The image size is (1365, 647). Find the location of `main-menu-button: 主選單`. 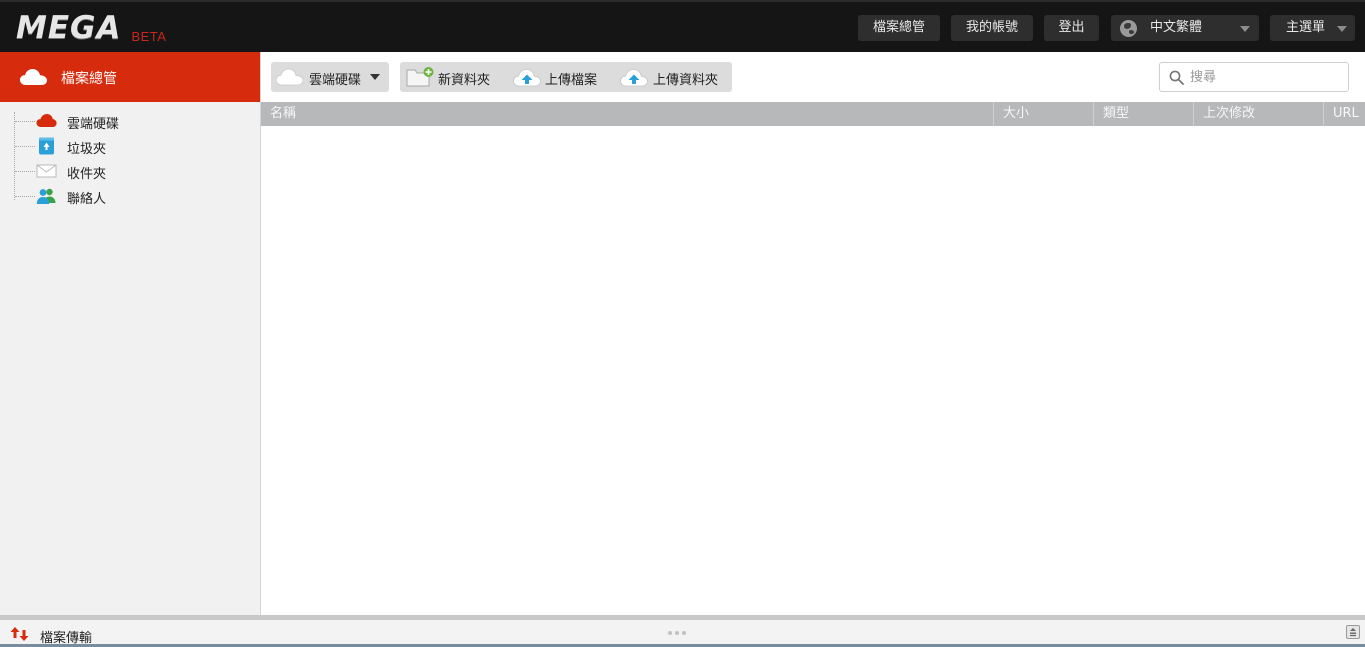

main-menu-button: 主選單 is located at coordinates (1312, 28).